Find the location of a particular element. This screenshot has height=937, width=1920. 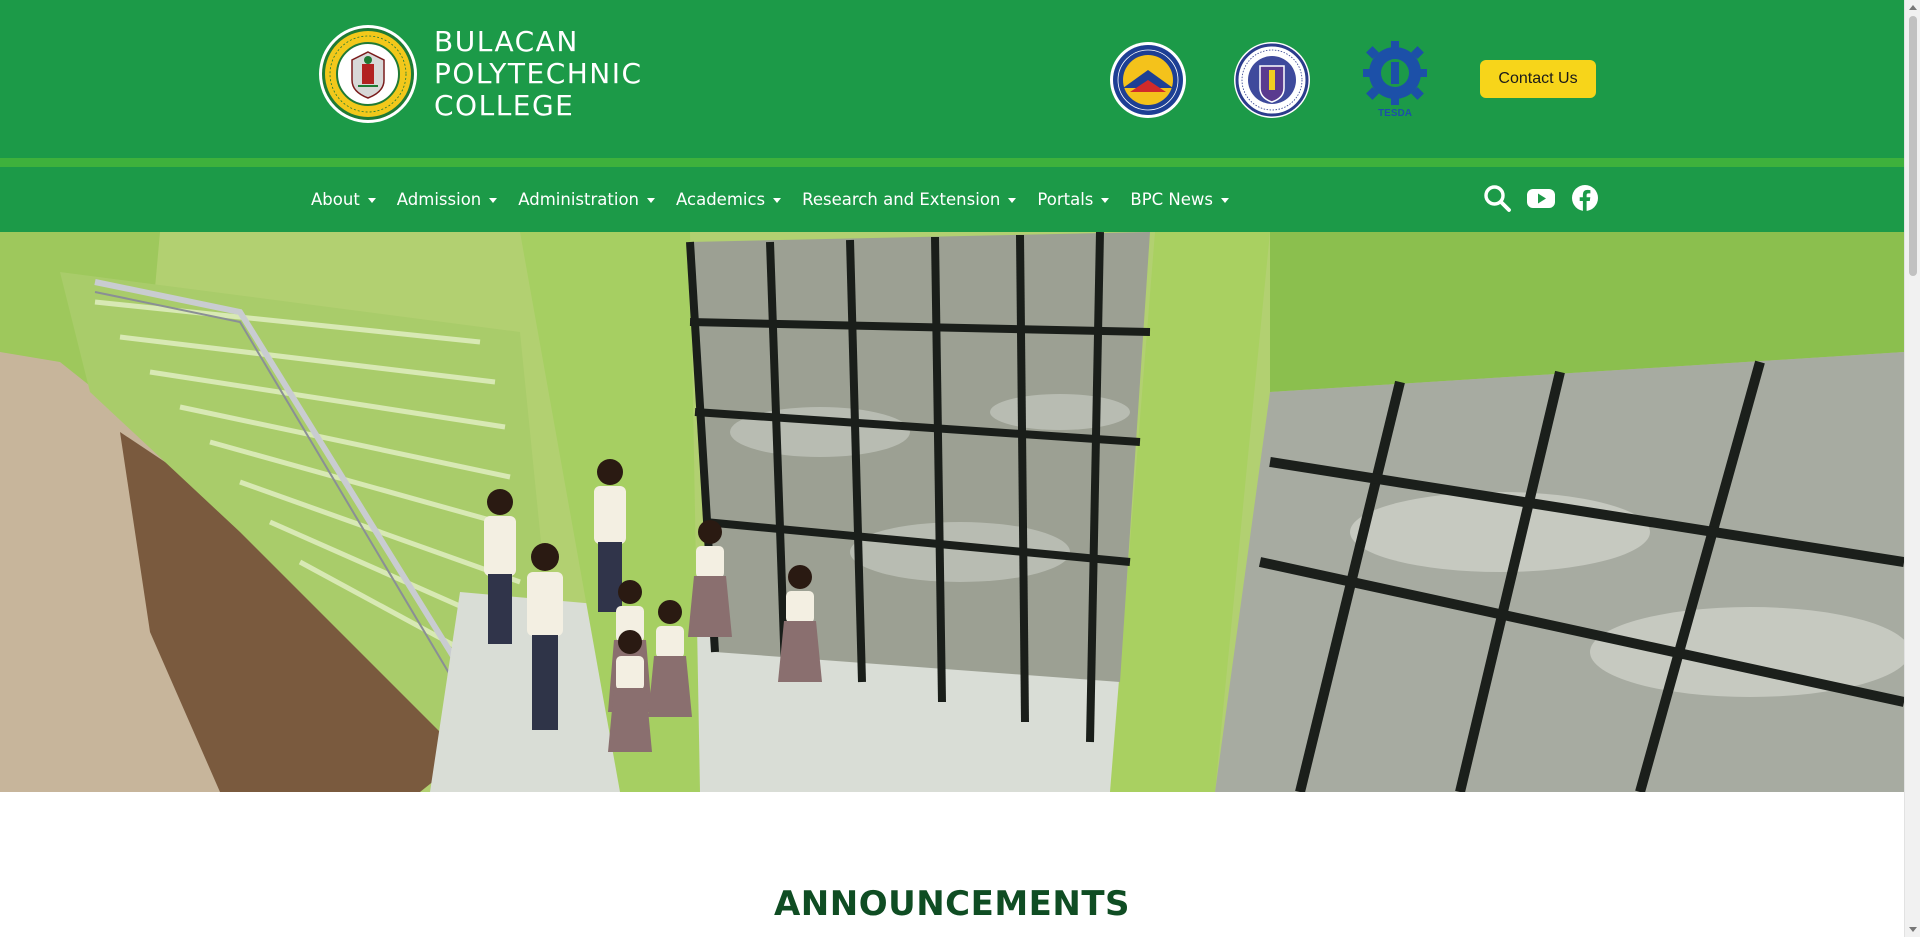

page-scrollbar is located at coordinates (1912, 468).